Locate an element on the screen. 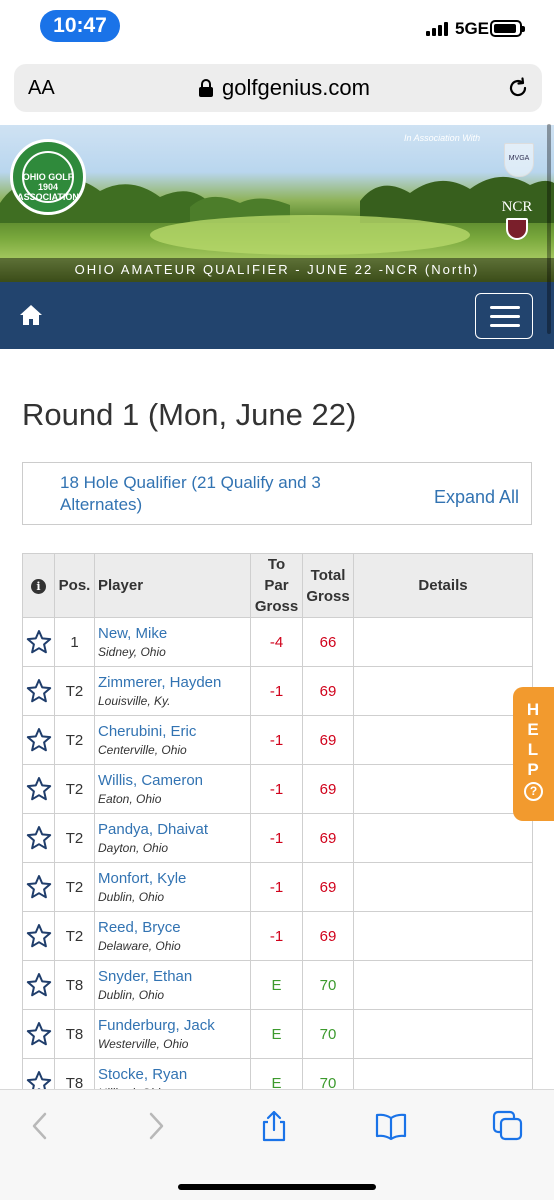 Image resolution: width=554 pixels, height=1200 pixels. player-cell: Monfort, Kyle Dublin, Ohio is located at coordinates (172, 887).